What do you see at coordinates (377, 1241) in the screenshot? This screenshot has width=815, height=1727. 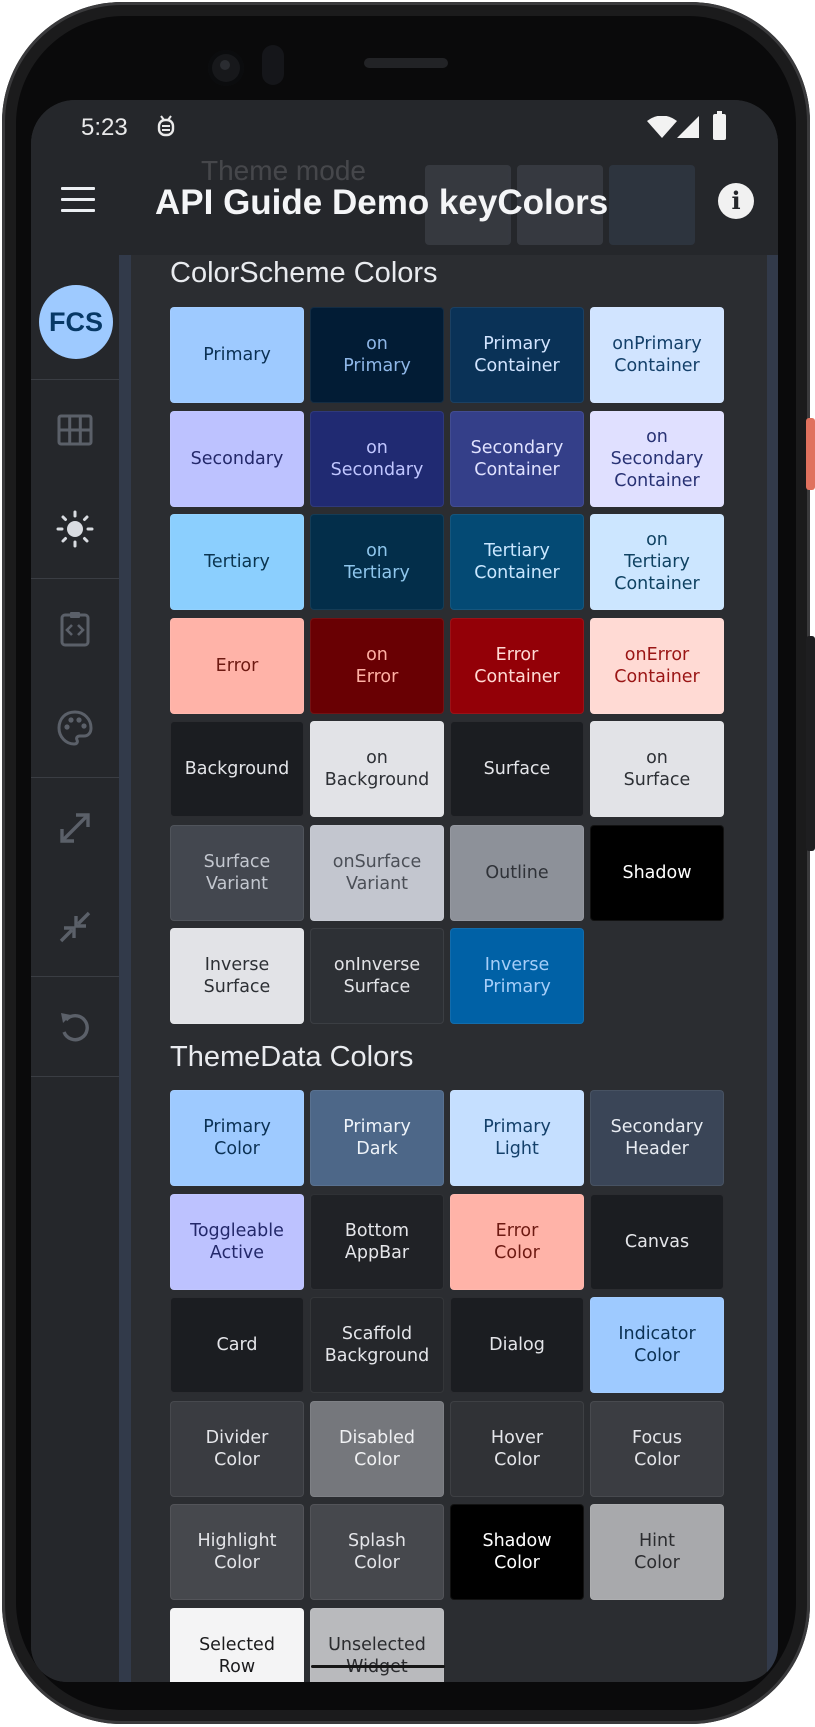 I see `color-swatch: Bottom AppBar` at bounding box center [377, 1241].